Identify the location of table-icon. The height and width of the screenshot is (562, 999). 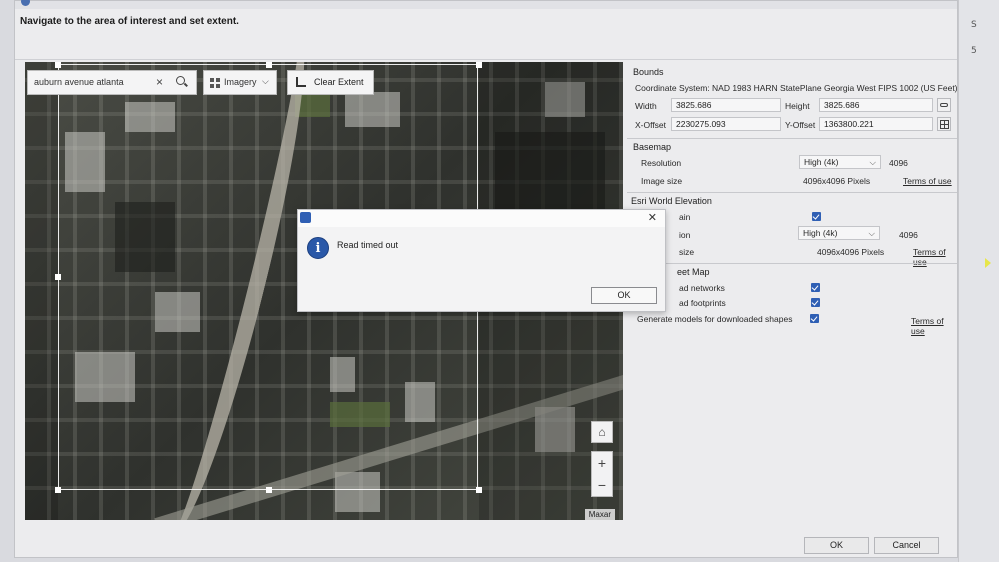
(944, 124).